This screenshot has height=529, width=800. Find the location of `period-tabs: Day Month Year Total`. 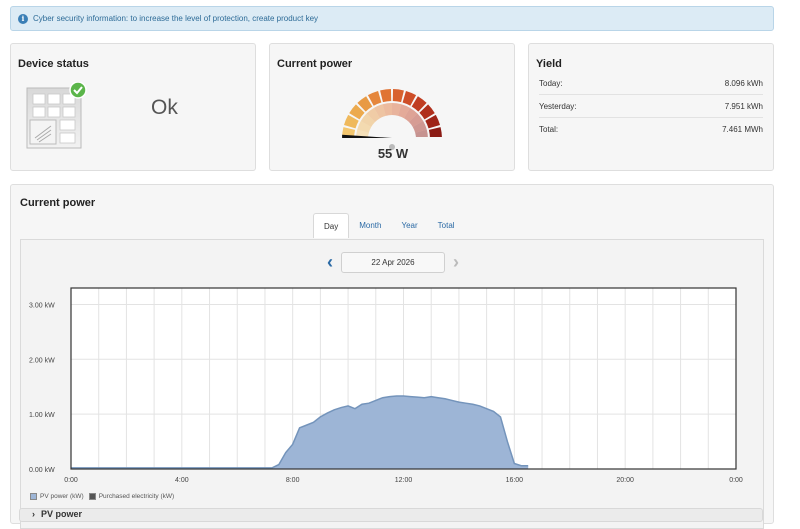

period-tabs: Day Month Year Total is located at coordinates (389, 225).